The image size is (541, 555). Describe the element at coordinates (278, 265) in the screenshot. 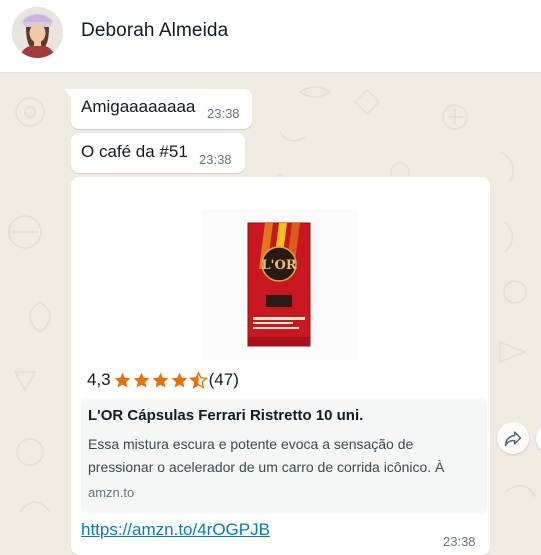

I see `brand-logo-text: L'OR` at that location.